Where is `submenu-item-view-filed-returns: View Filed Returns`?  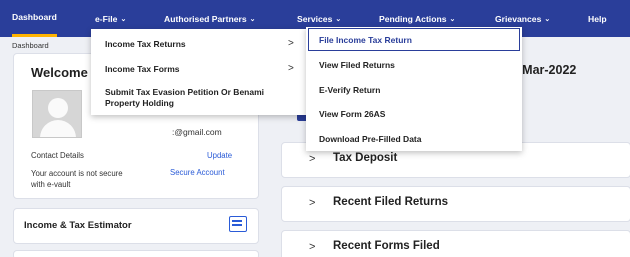
submenu-item-view-filed-returns: View Filed Returns is located at coordinates (357, 65).